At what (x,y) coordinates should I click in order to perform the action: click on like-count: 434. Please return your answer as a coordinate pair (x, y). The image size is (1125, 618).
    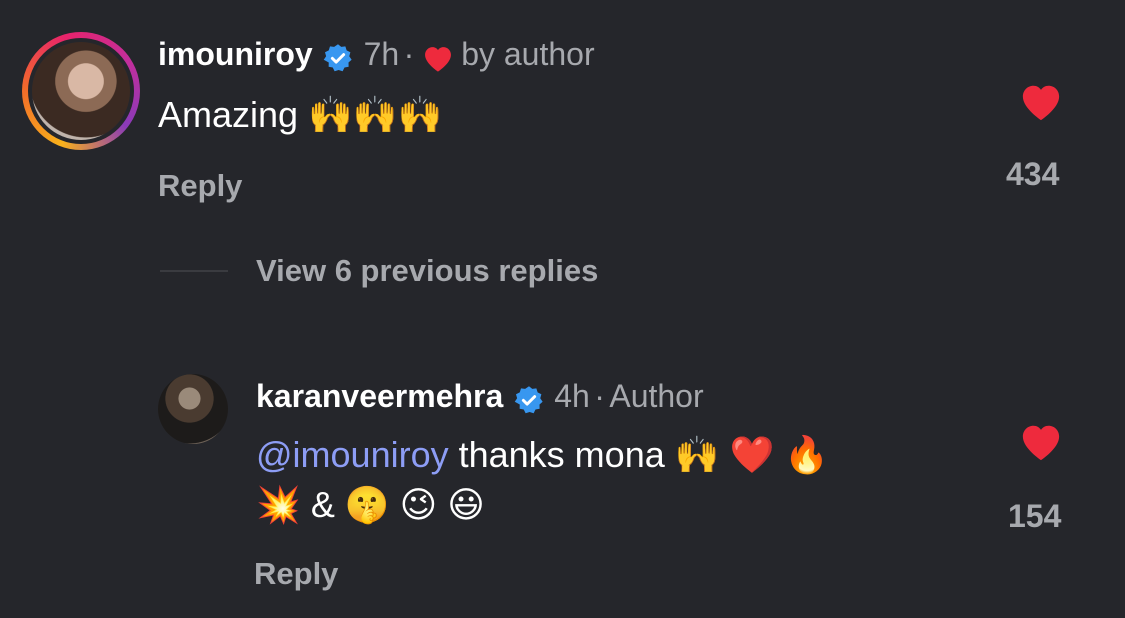
    Looking at the image, I should click on (1032, 174).